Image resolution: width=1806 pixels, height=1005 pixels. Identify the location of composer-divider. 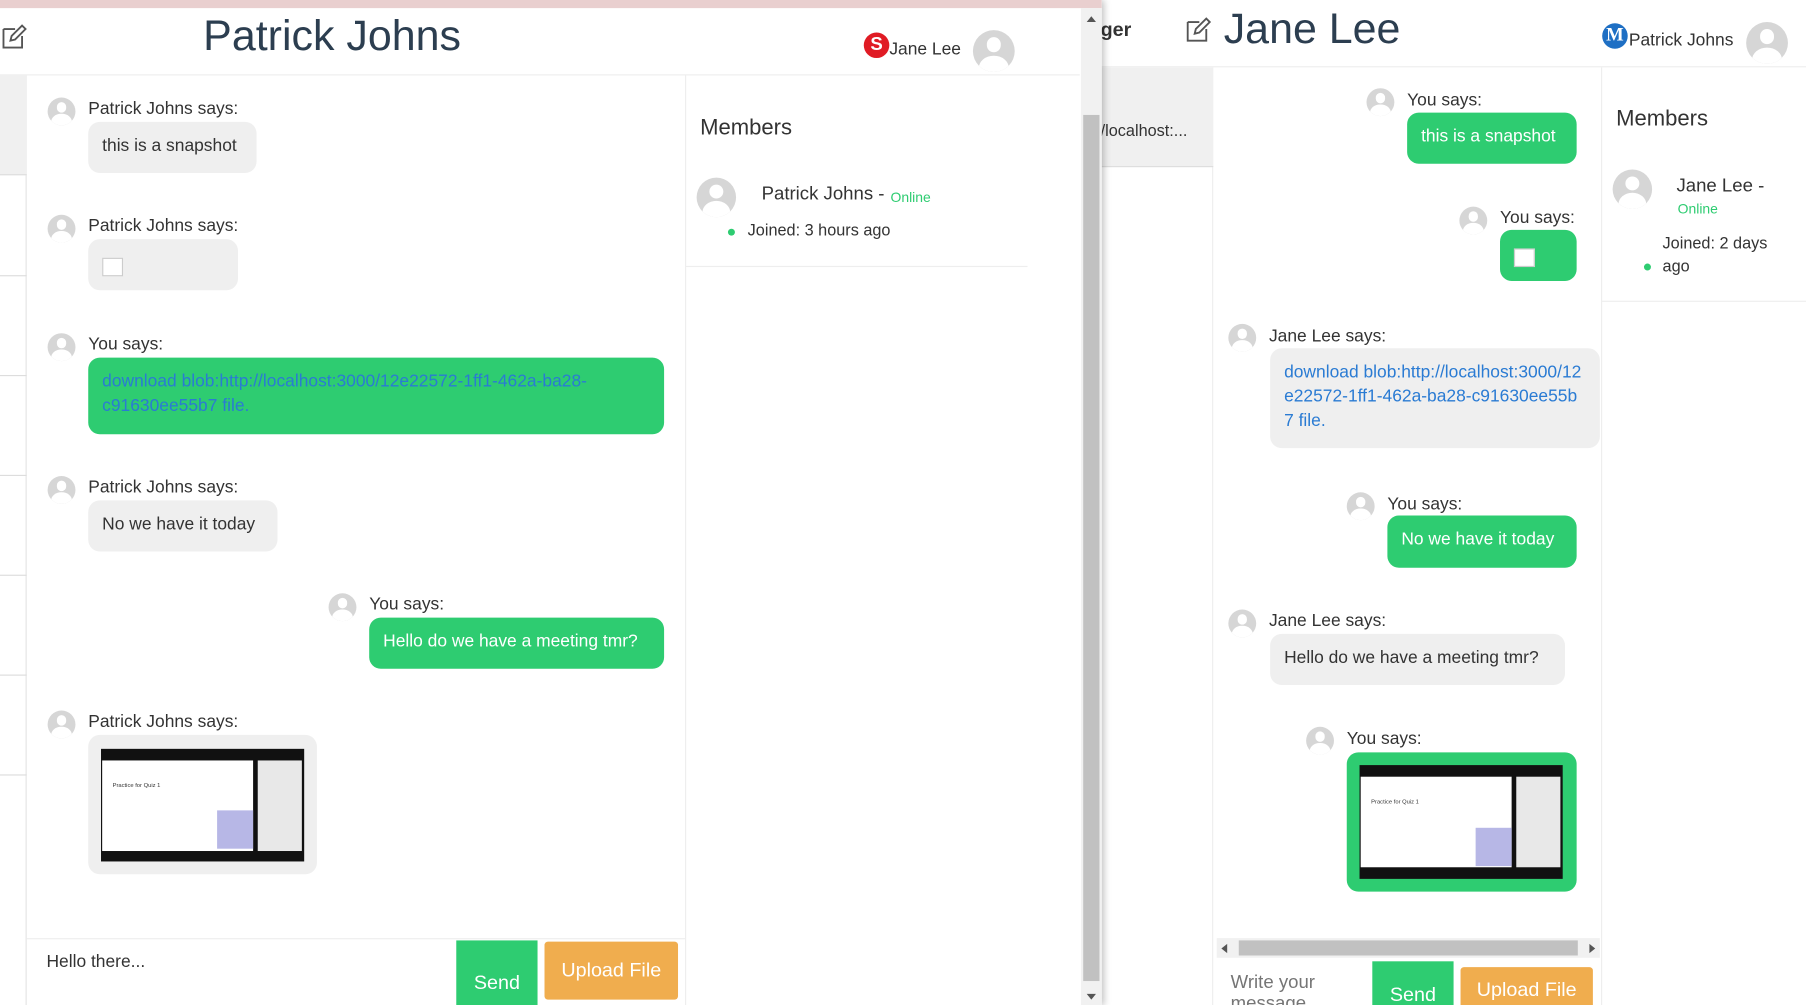
(355, 939).